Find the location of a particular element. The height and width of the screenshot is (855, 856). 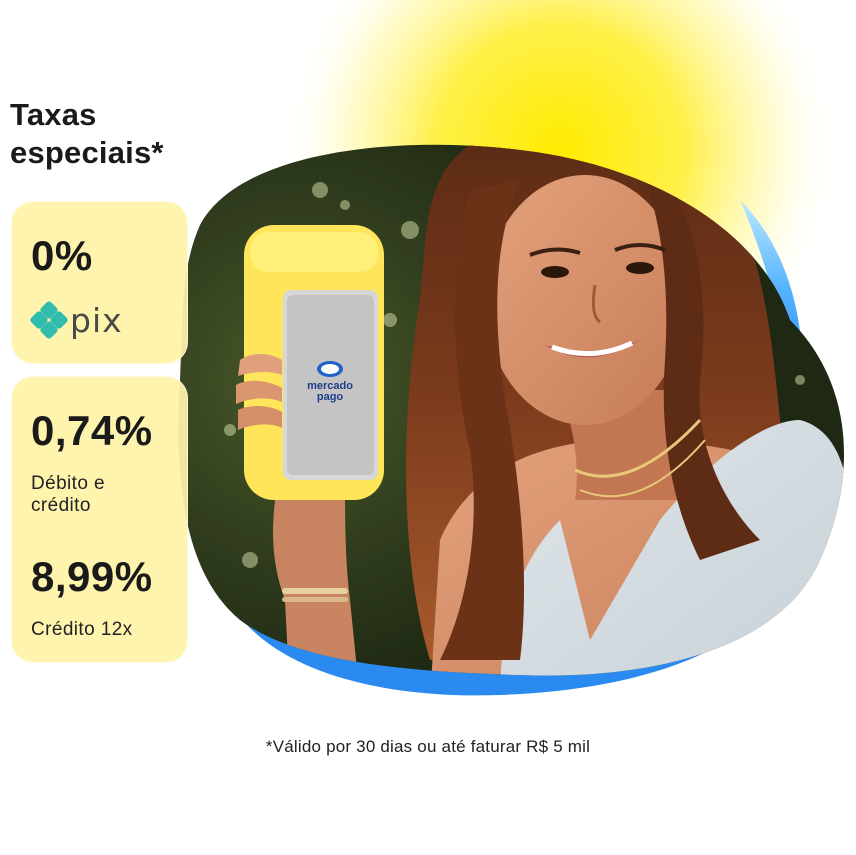

page-title: Taxas especiais* is located at coordinates (87, 134).